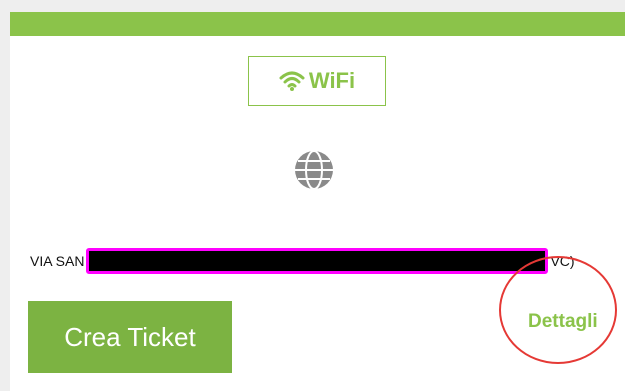 Image resolution: width=625 pixels, height=391 pixels. What do you see at coordinates (130, 337) in the screenshot?
I see `crea-ticket-button: Crea Ticket` at bounding box center [130, 337].